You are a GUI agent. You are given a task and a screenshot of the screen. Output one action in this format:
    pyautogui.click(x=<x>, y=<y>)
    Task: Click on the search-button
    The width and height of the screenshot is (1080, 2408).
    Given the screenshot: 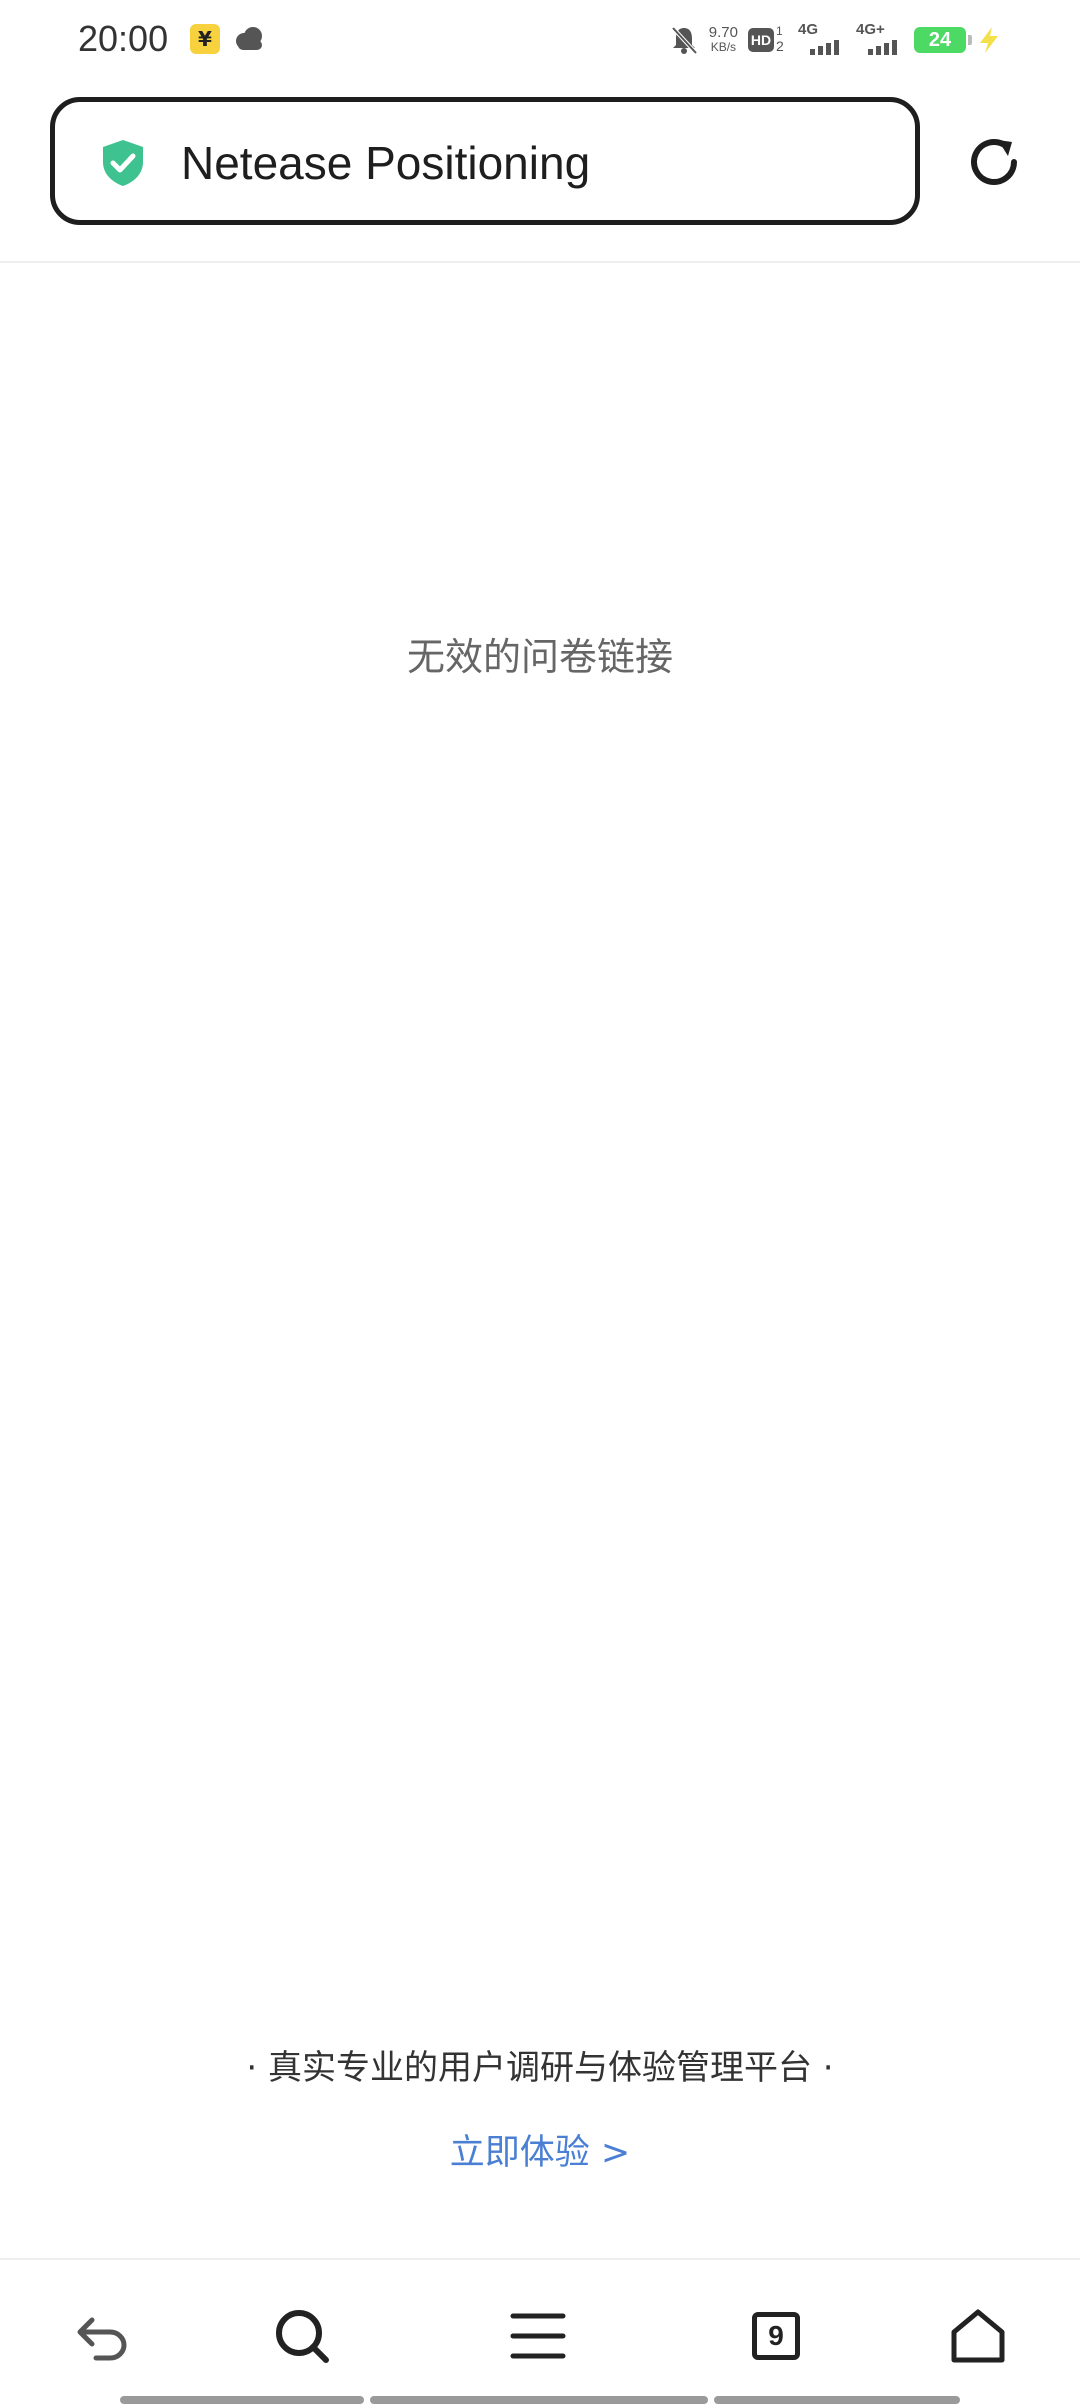 What is the action you would take?
    pyautogui.click(x=302, y=2336)
    